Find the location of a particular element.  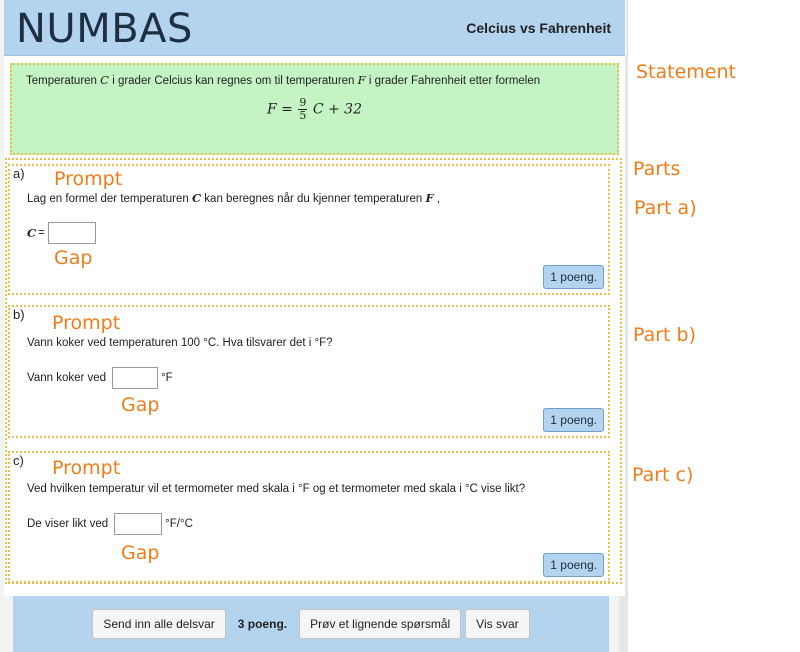

fraction-denominator: 5 is located at coordinates (303, 115).